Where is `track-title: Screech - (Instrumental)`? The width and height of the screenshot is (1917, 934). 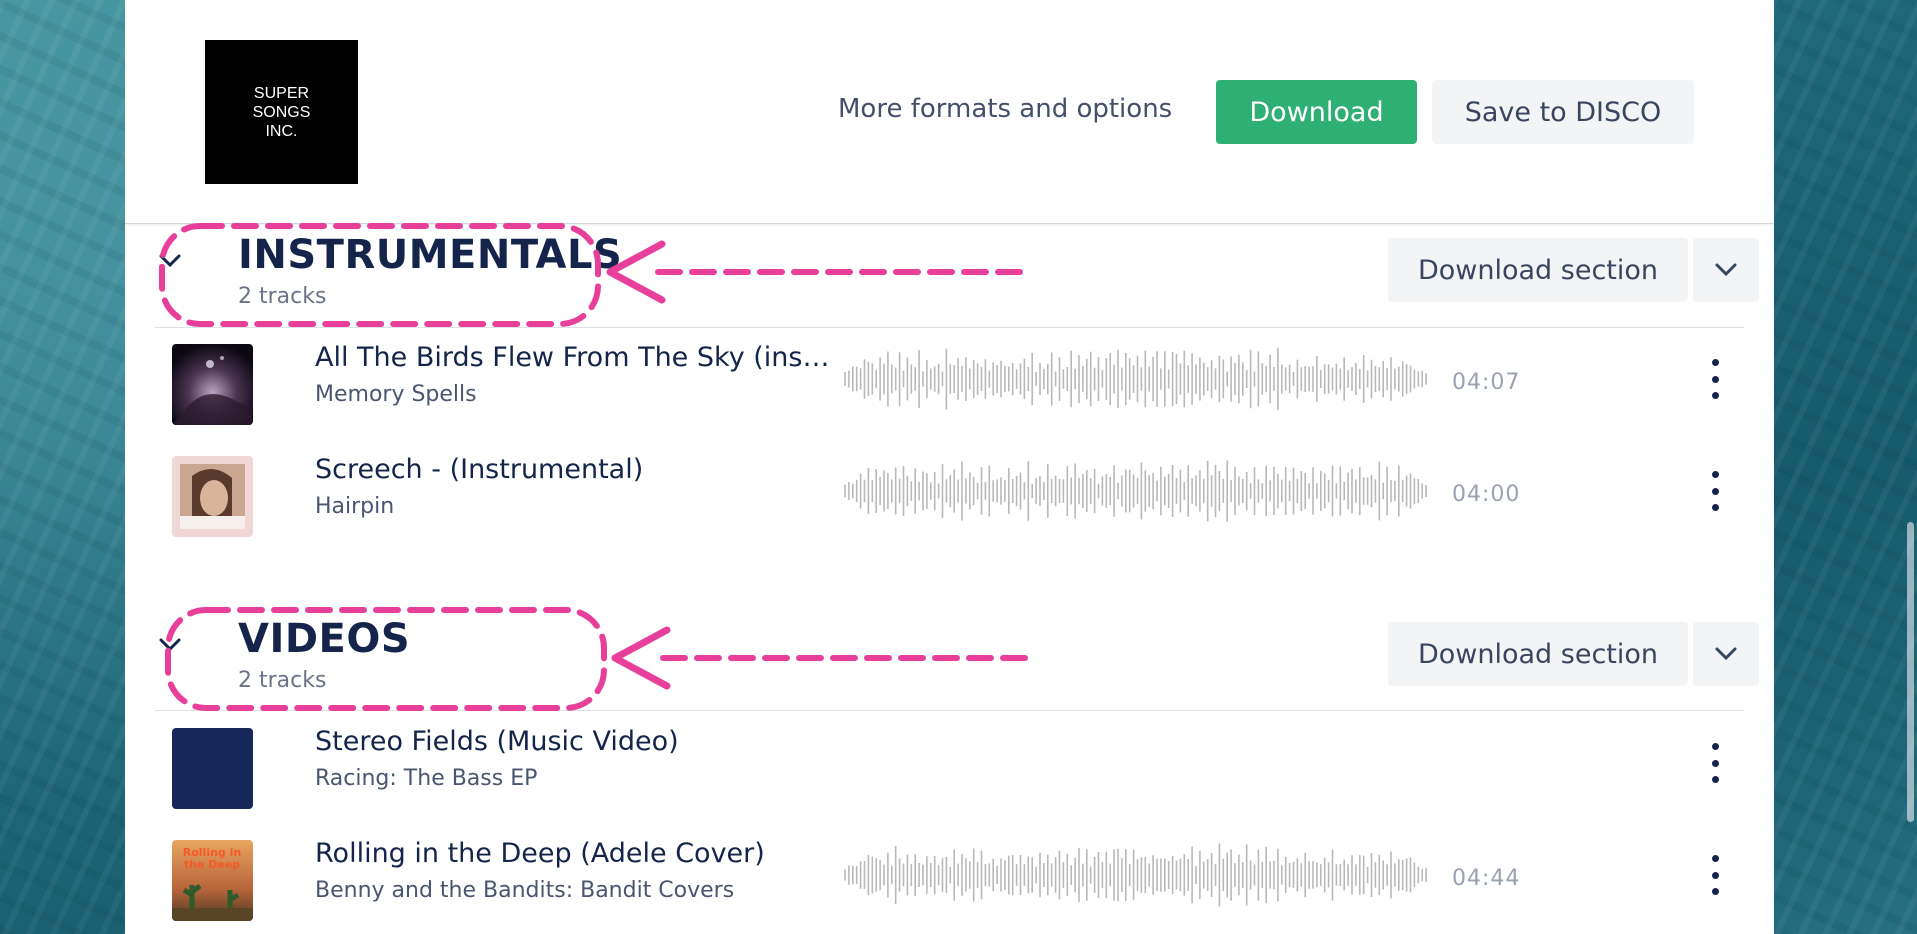
track-title: Screech - (Instrumental) is located at coordinates (479, 469).